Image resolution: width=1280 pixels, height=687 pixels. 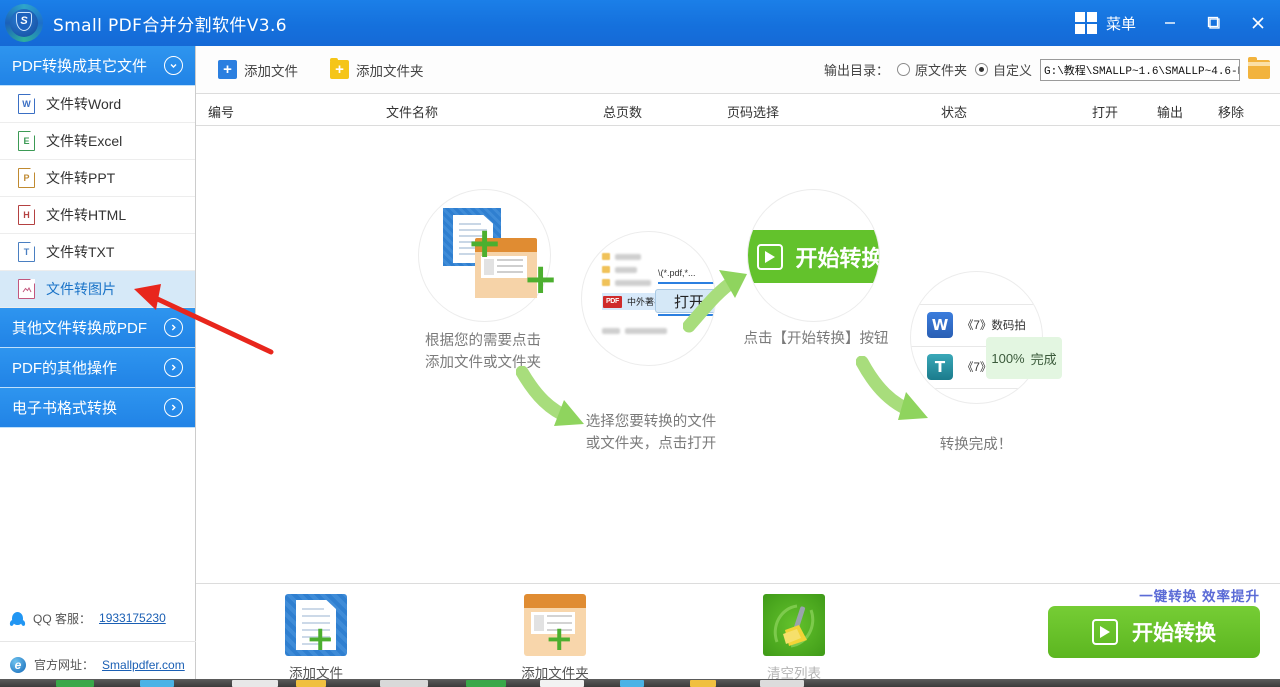 What do you see at coordinates (612, 301) in the screenshot?
I see `pdf-badge-icon: PDF` at bounding box center [612, 301].